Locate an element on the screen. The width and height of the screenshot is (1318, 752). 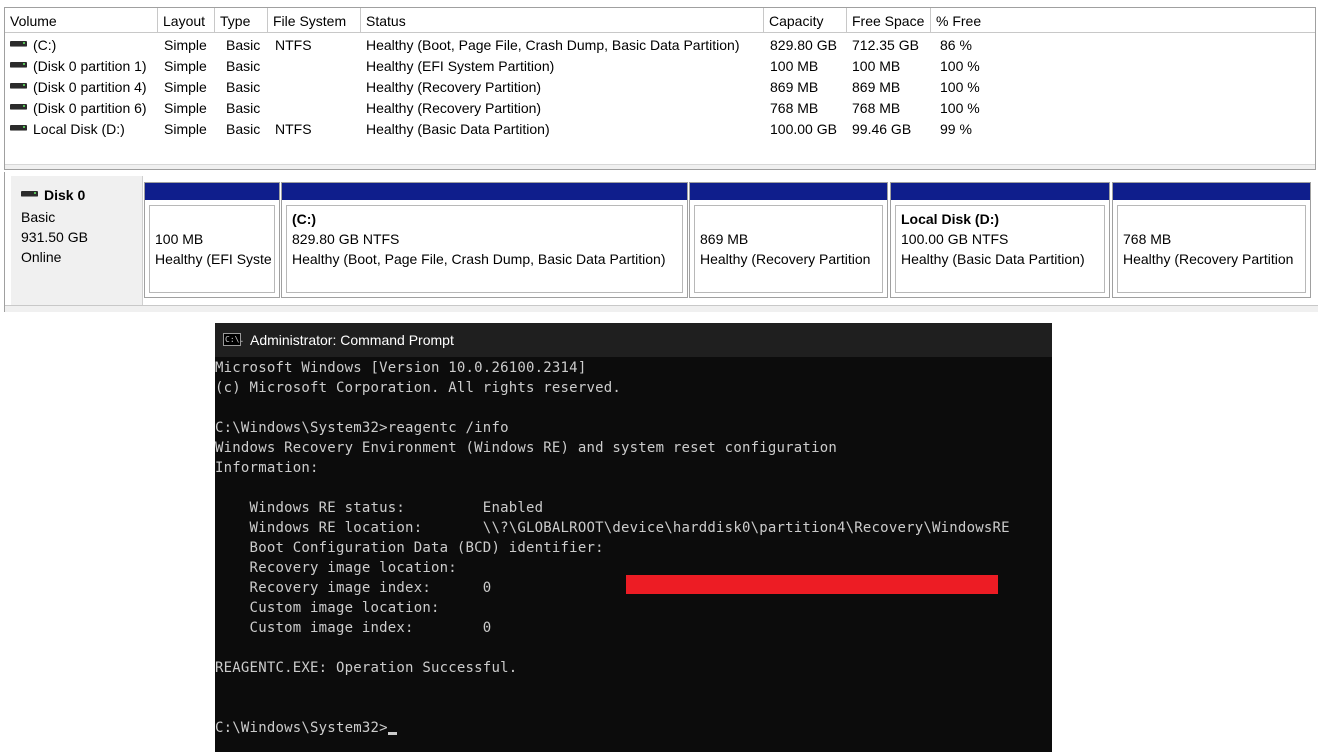
volume-list-splitter is located at coordinates (660, 166).